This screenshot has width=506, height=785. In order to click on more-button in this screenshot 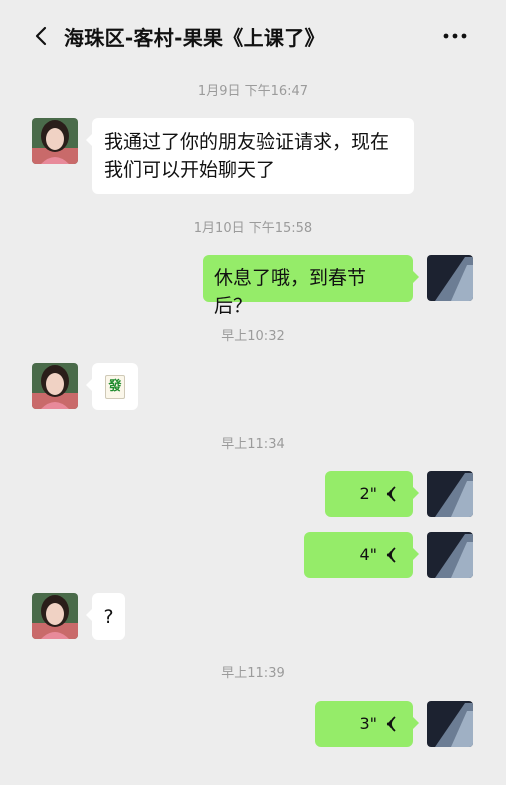, I will do `click(455, 36)`.